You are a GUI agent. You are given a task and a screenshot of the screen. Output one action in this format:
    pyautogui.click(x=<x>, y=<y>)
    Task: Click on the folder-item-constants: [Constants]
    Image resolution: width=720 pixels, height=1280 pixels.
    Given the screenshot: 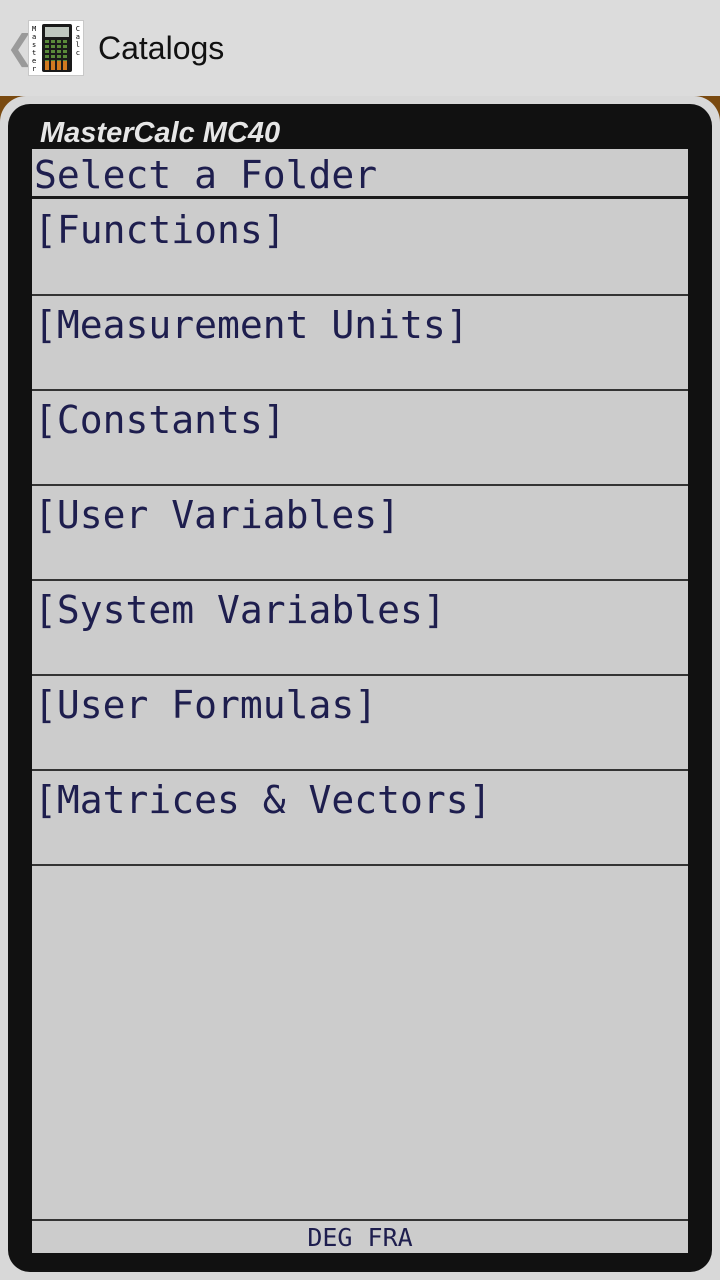 What is the action you would take?
    pyautogui.click(x=360, y=438)
    